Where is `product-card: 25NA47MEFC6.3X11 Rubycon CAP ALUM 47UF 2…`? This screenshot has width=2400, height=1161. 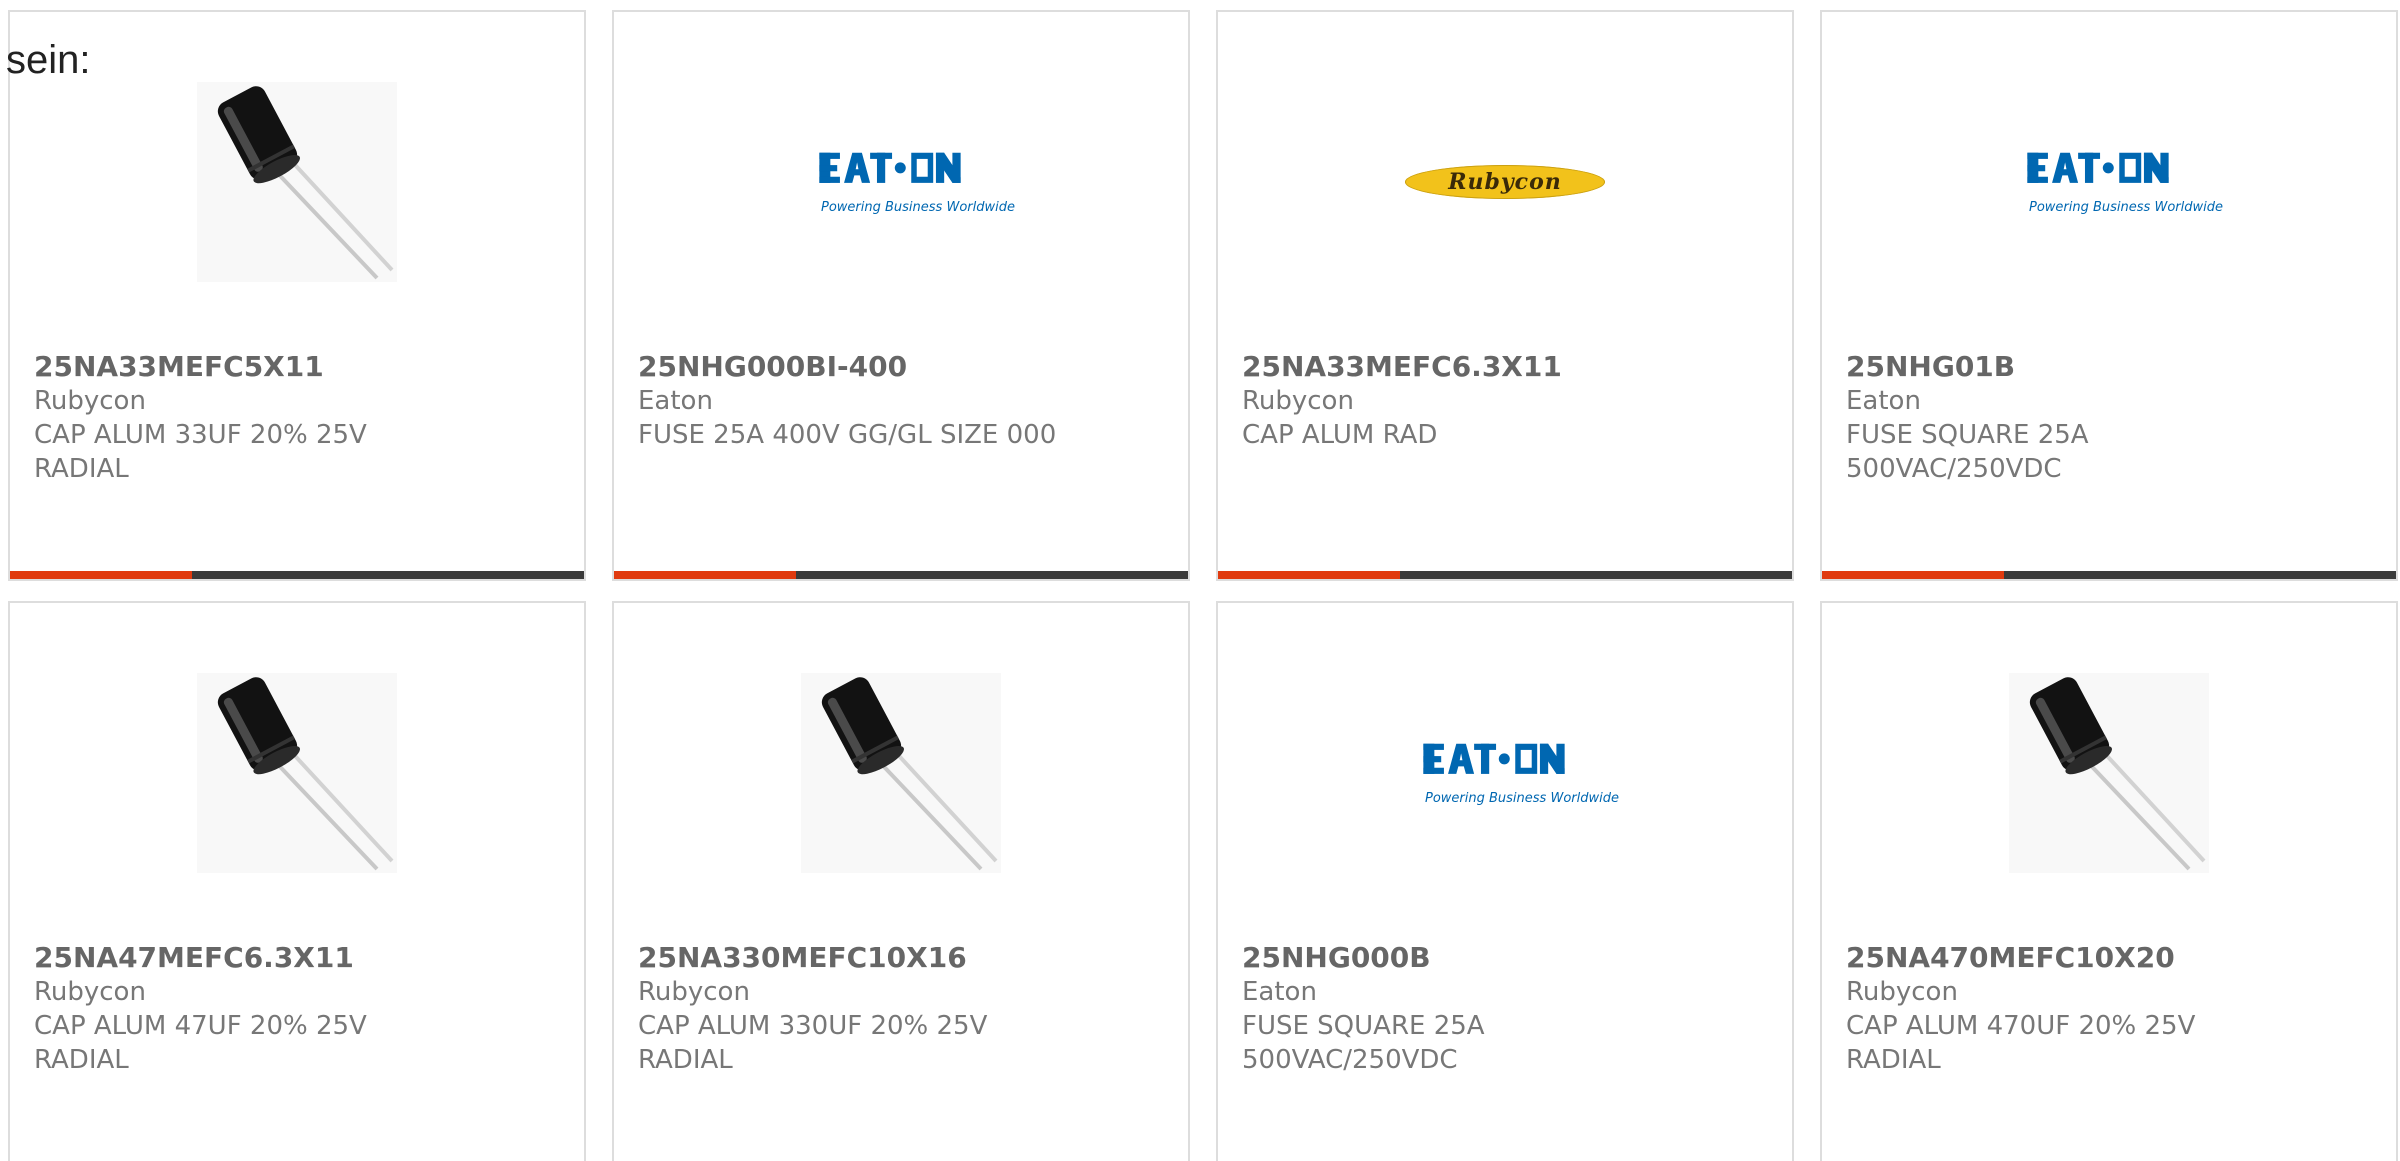
product-card: 25NA47MEFC6.3X11 Rubycon CAP ALUM 47UF 2… is located at coordinates (297, 881).